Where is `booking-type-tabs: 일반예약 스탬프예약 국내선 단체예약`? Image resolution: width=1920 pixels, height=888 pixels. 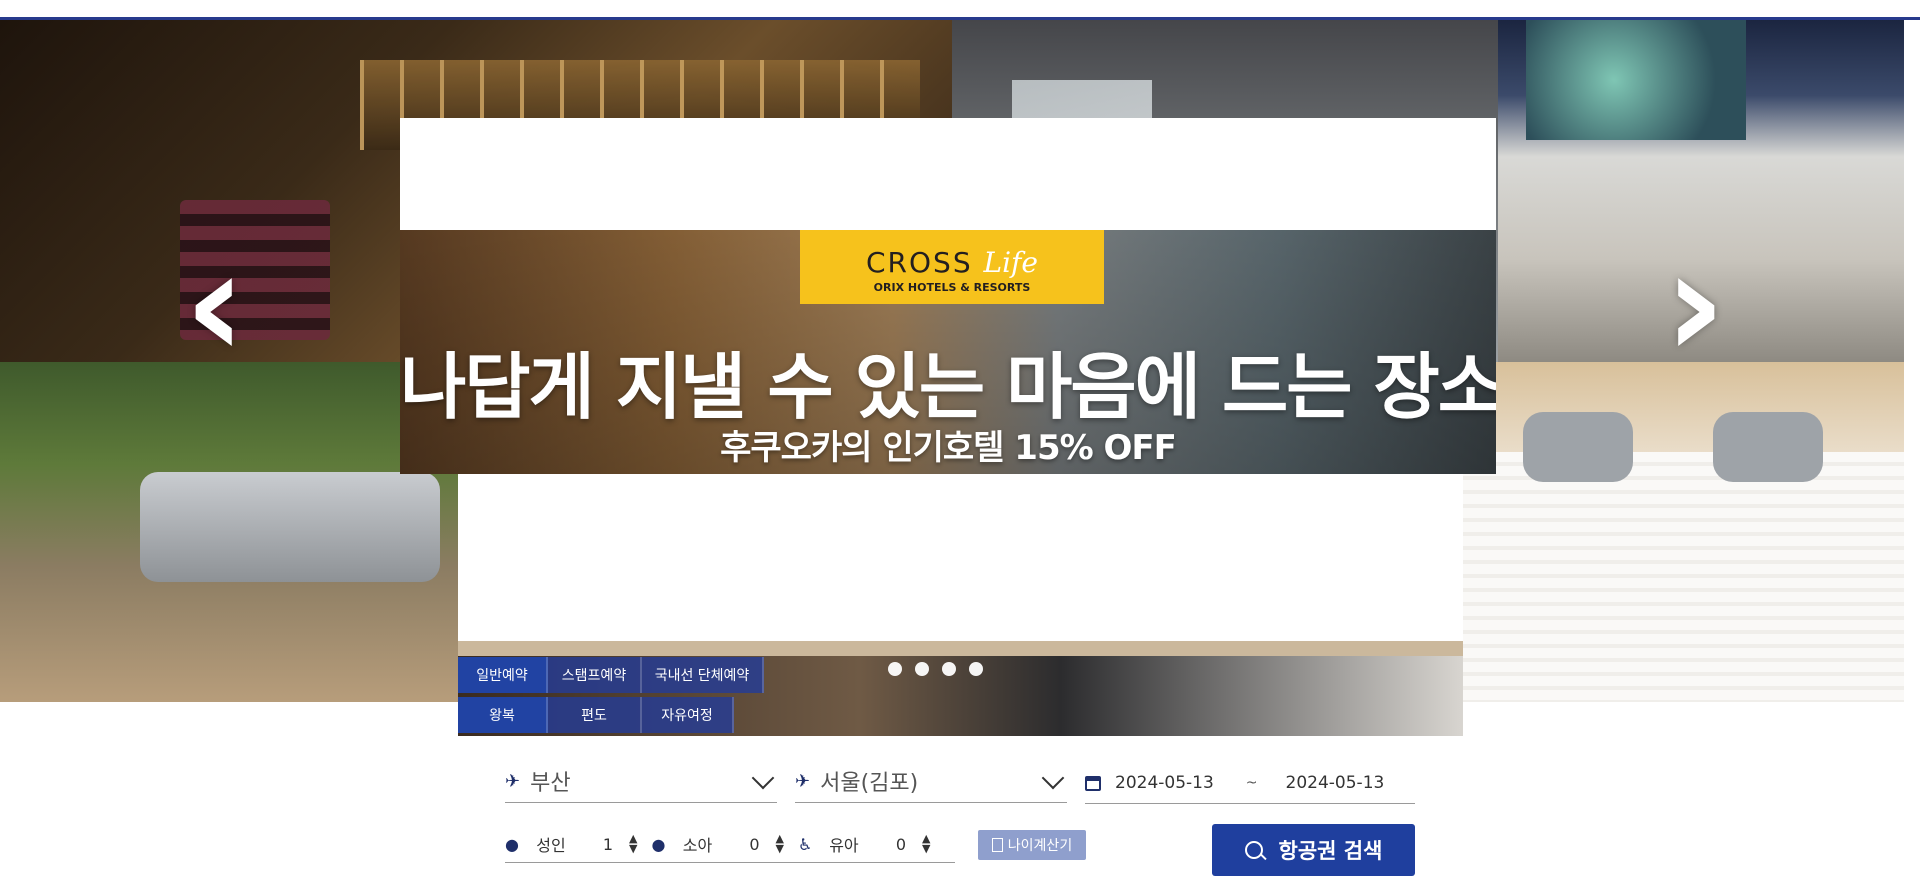
booking-type-tabs: 일반예약 스탬프예약 국내선 단체예약 is located at coordinates (611, 675).